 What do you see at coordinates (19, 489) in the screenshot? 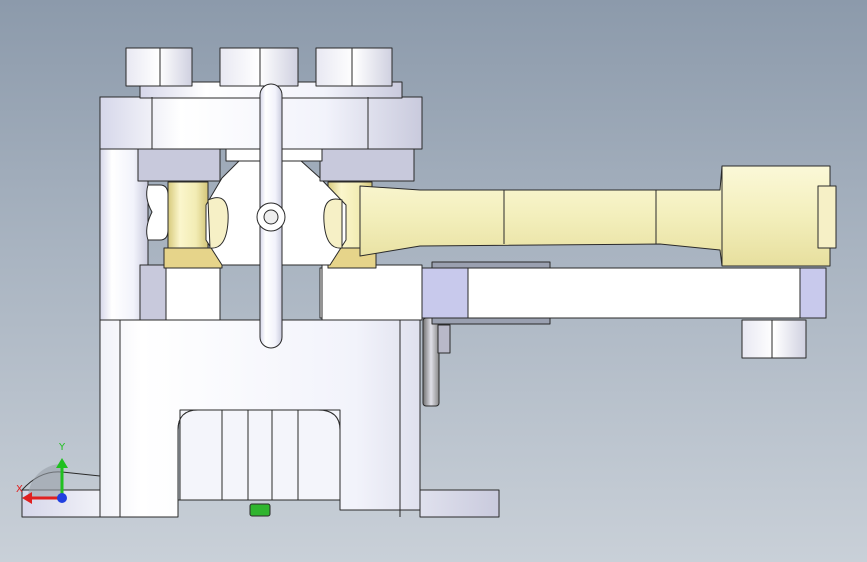
I see `x-axis-label: X` at bounding box center [19, 489].